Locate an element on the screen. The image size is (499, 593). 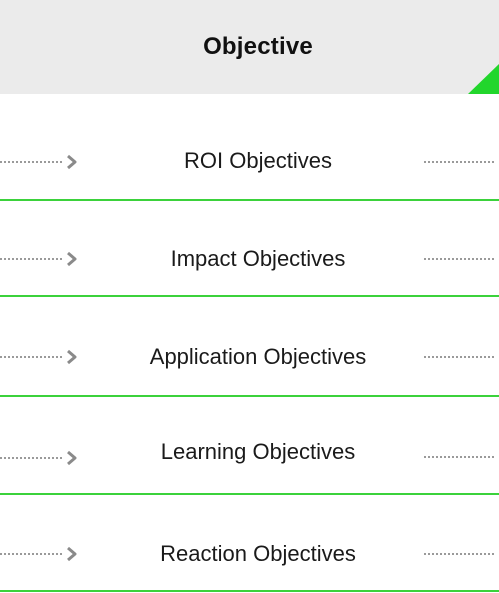
corner-accent is located at coordinates (483, 79).